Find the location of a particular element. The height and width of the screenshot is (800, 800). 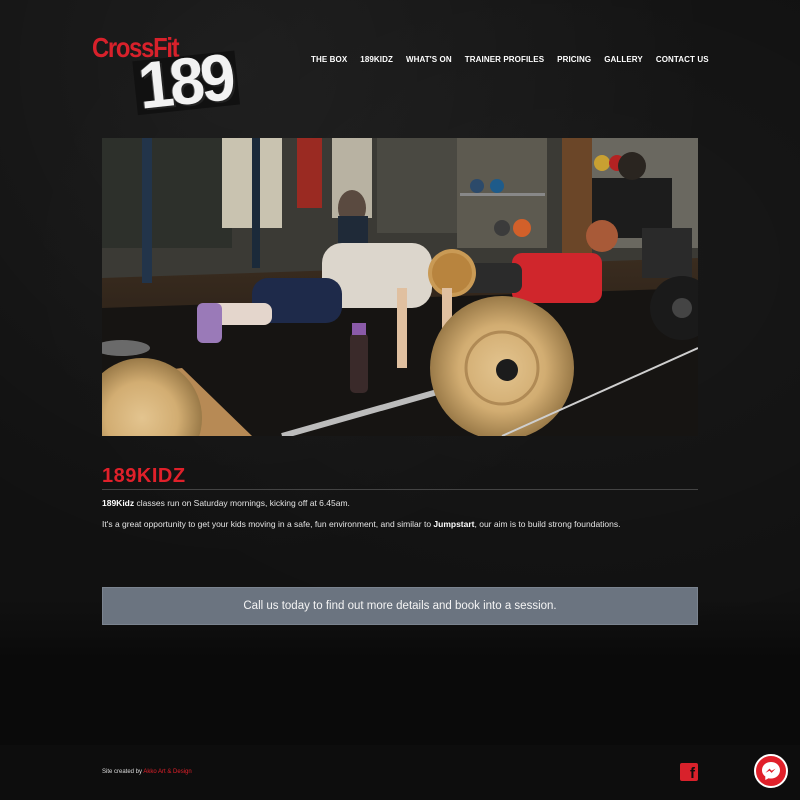

messenger-icon is located at coordinates (771, 771).